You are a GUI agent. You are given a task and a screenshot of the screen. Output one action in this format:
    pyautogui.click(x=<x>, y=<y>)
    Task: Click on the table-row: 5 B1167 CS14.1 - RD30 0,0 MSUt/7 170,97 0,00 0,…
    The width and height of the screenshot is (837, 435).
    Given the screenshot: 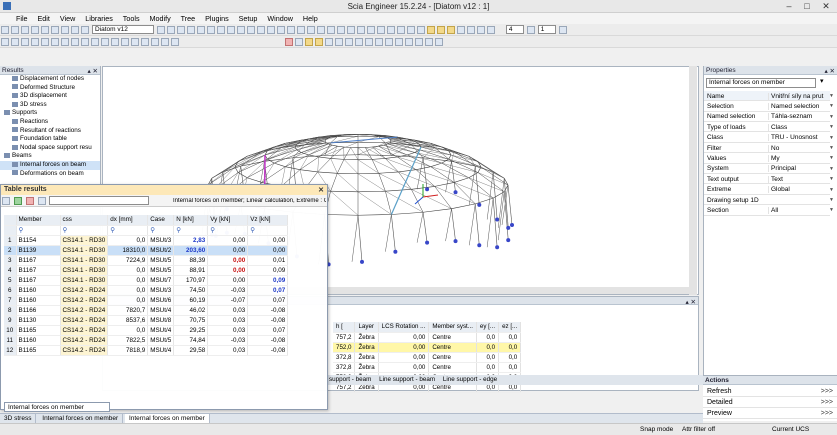 What is the action you would take?
    pyautogui.click(x=146, y=280)
    